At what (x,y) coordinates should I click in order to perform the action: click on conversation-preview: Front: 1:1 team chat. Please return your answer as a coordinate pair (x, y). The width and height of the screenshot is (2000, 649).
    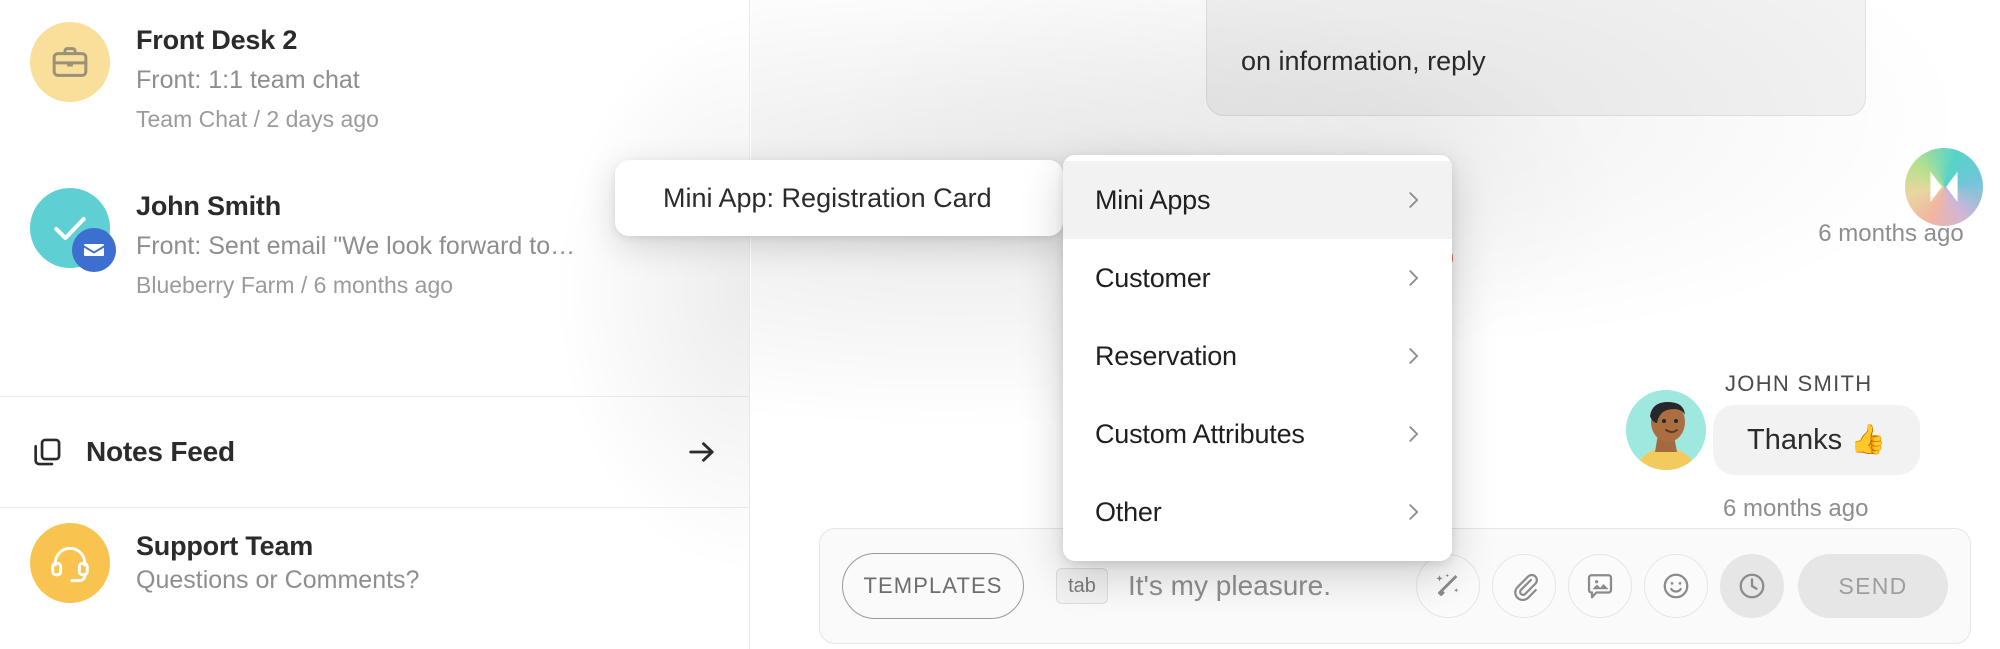
    Looking at the image, I should click on (248, 79).